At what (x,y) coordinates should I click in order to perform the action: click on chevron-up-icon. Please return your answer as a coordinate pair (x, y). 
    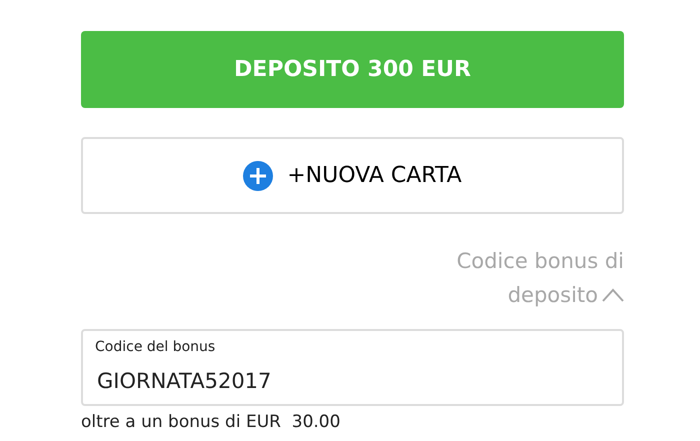
    Looking at the image, I should click on (613, 295).